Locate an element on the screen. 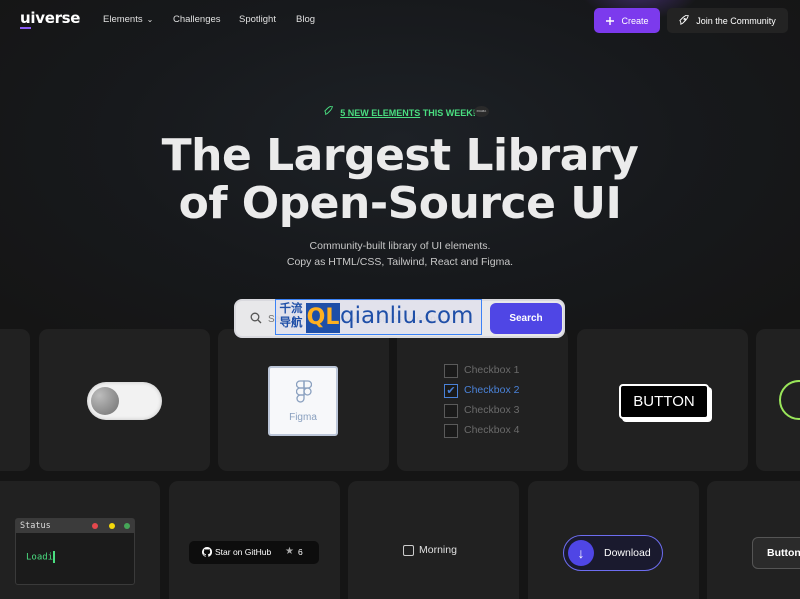 The width and height of the screenshot is (800, 599). terminal-titlebar: Status is located at coordinates (75, 526).